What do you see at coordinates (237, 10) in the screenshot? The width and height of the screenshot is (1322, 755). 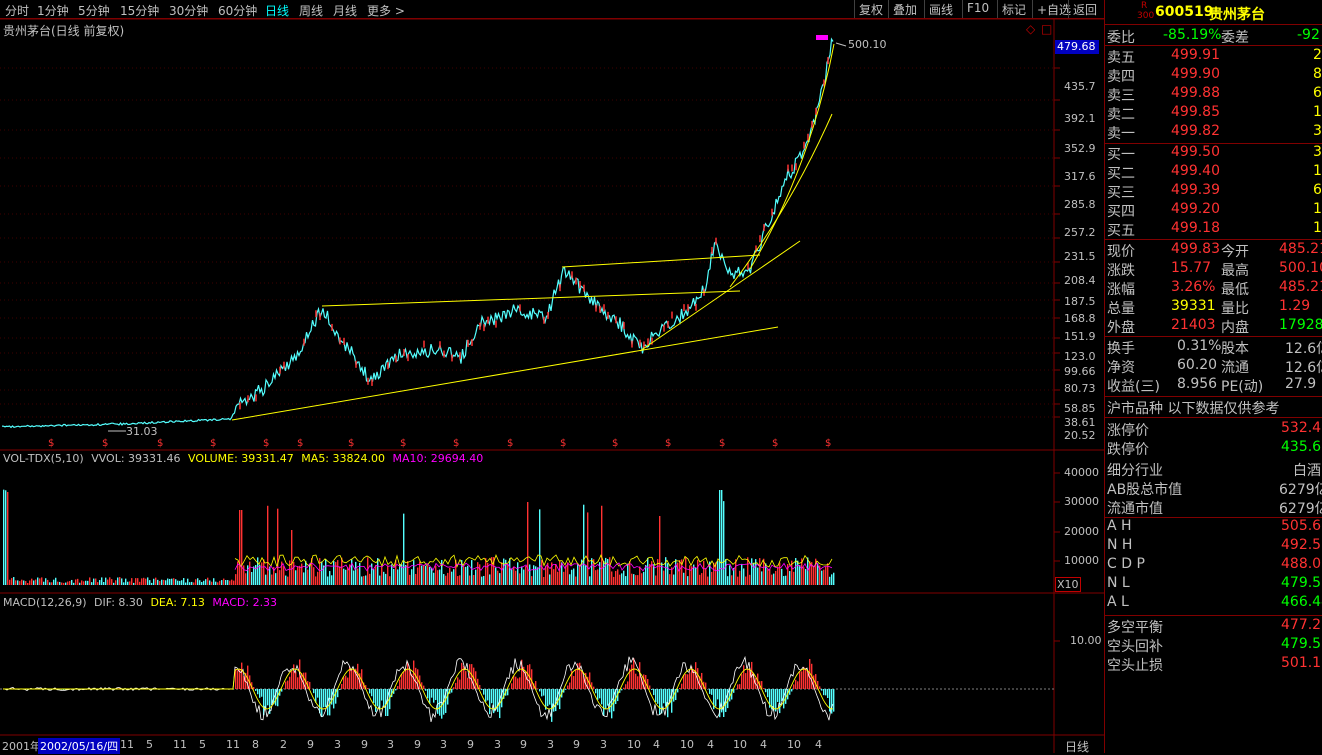 I see `period-tab-60min: 60分钟` at bounding box center [237, 10].